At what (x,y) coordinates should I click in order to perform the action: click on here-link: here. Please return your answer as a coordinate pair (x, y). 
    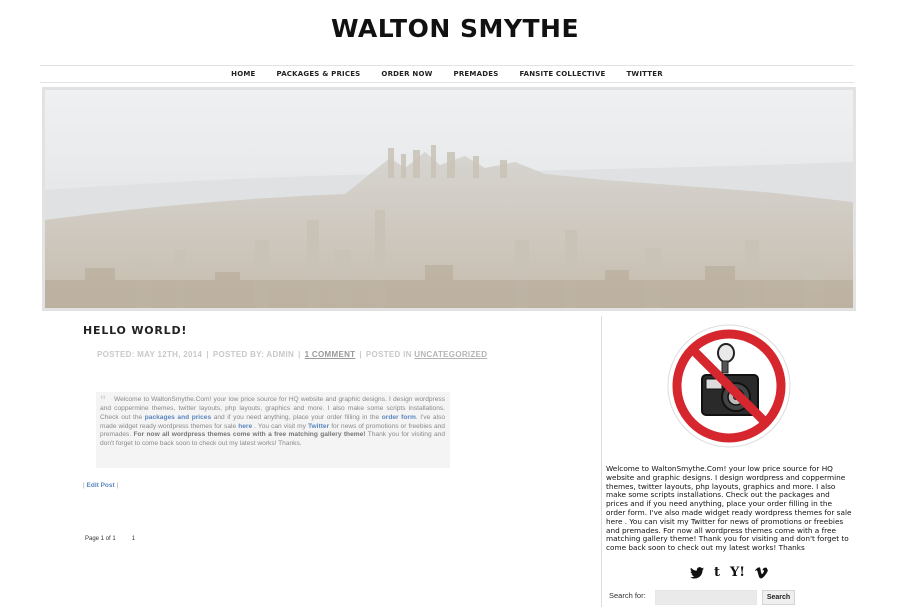
    Looking at the image, I should click on (245, 426).